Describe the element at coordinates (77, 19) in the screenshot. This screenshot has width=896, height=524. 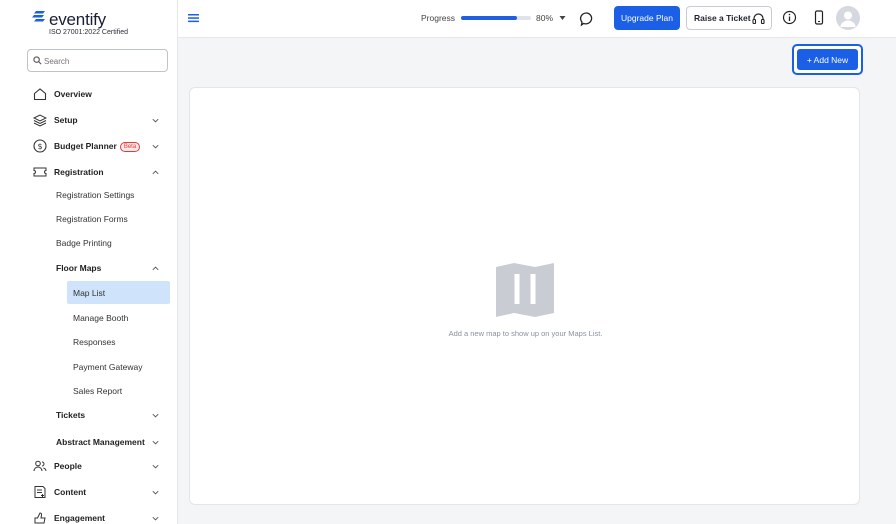
I see `brand-name: eventify` at that location.